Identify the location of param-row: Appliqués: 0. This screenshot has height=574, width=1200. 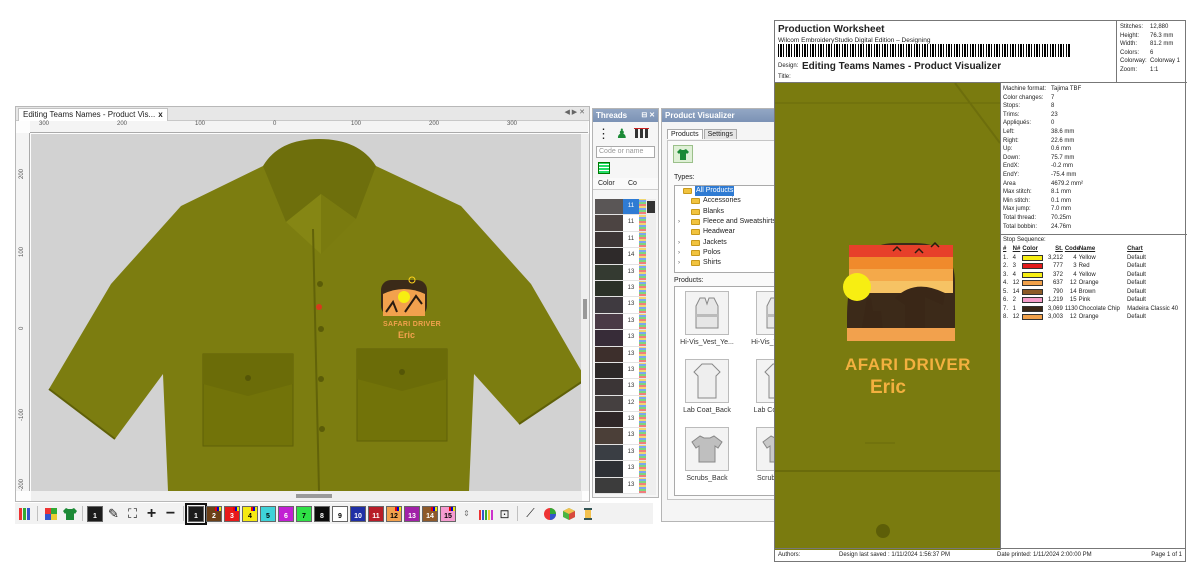
(1029, 123).